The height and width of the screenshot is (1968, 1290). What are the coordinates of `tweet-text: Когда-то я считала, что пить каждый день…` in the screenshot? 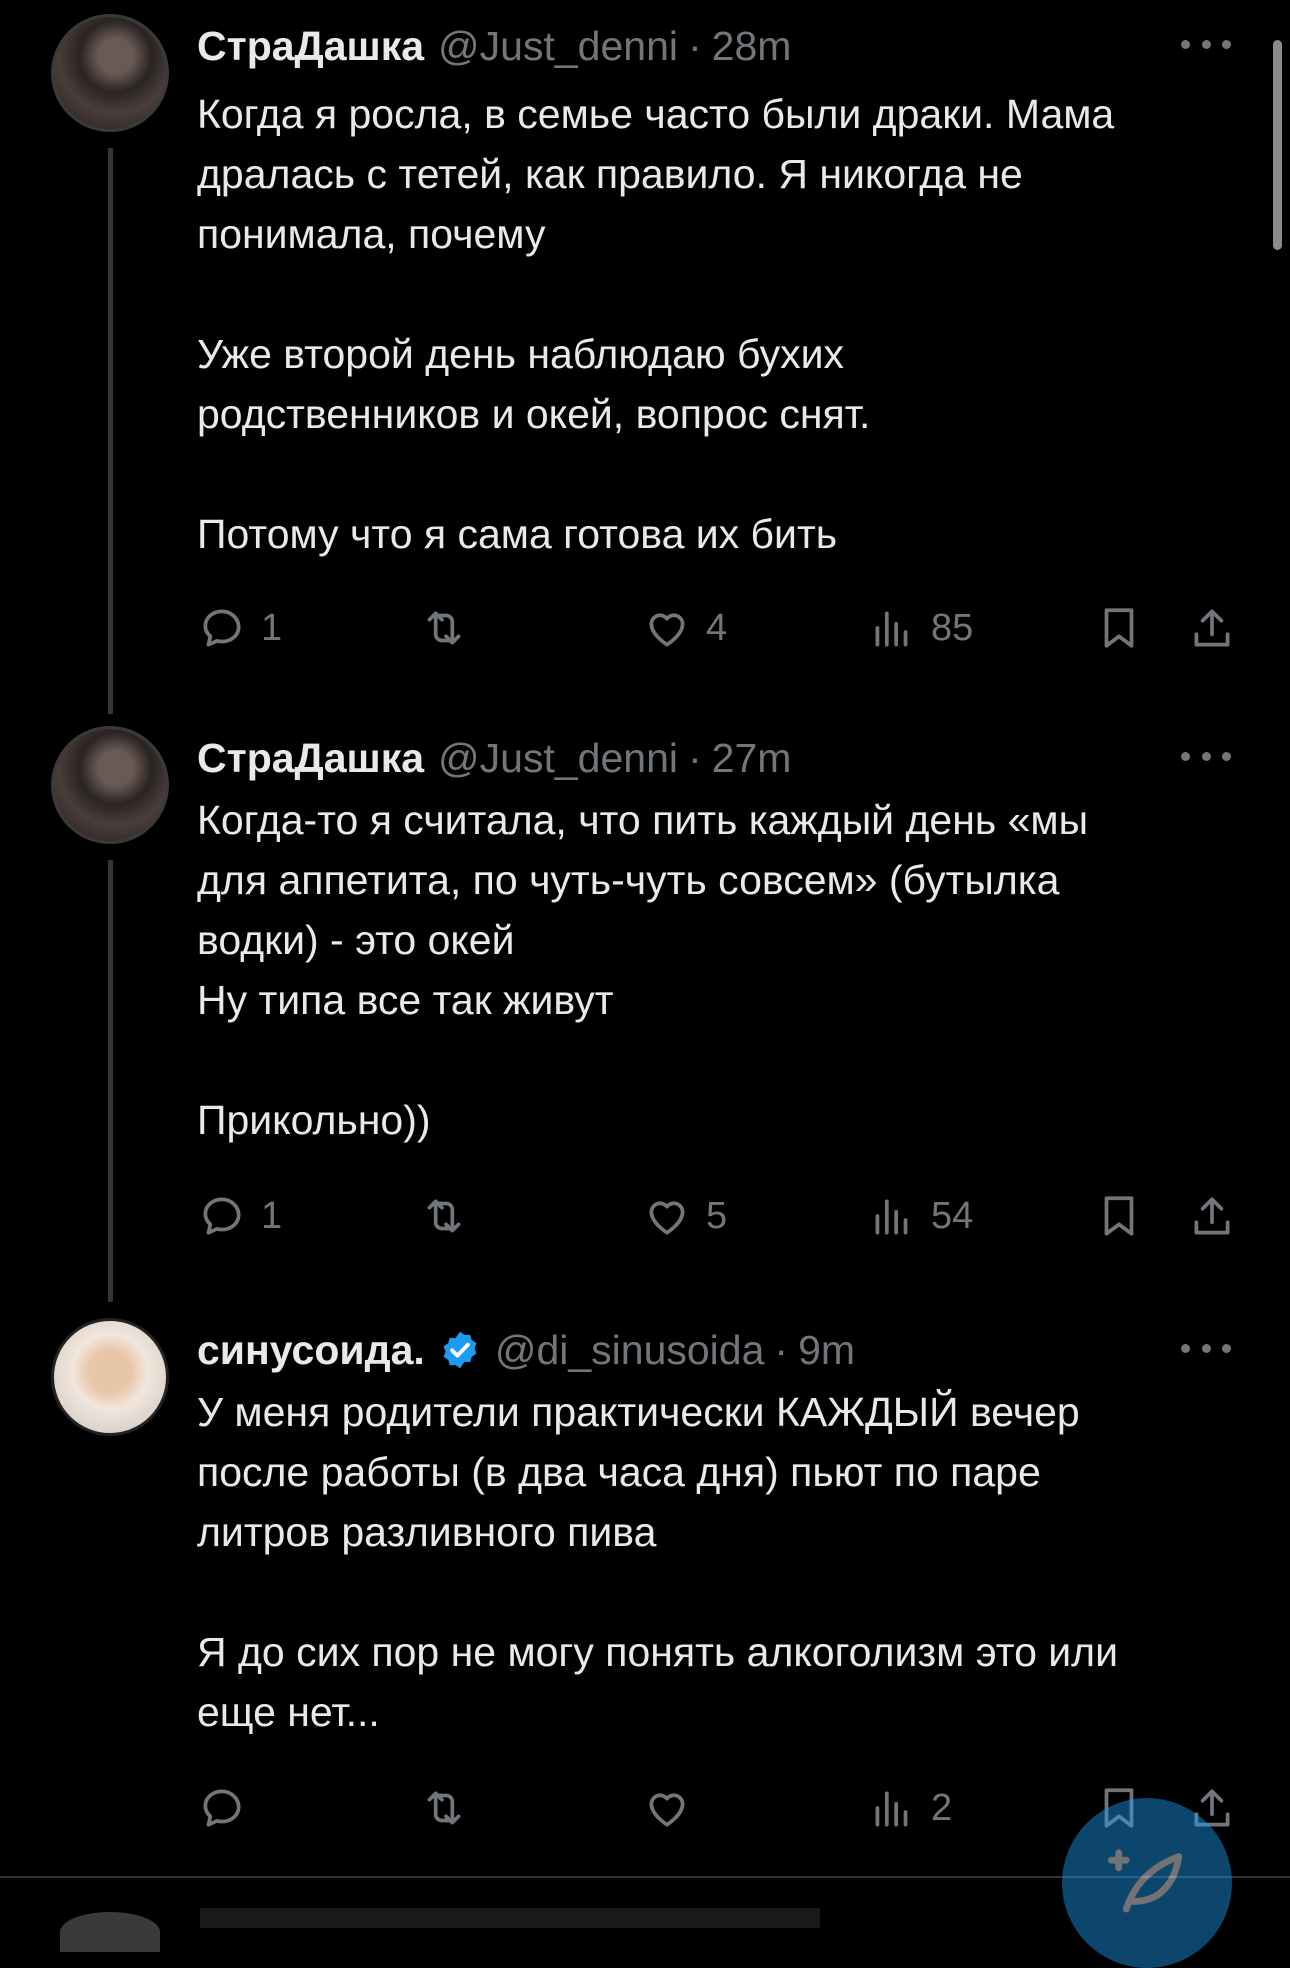 It's located at (643, 970).